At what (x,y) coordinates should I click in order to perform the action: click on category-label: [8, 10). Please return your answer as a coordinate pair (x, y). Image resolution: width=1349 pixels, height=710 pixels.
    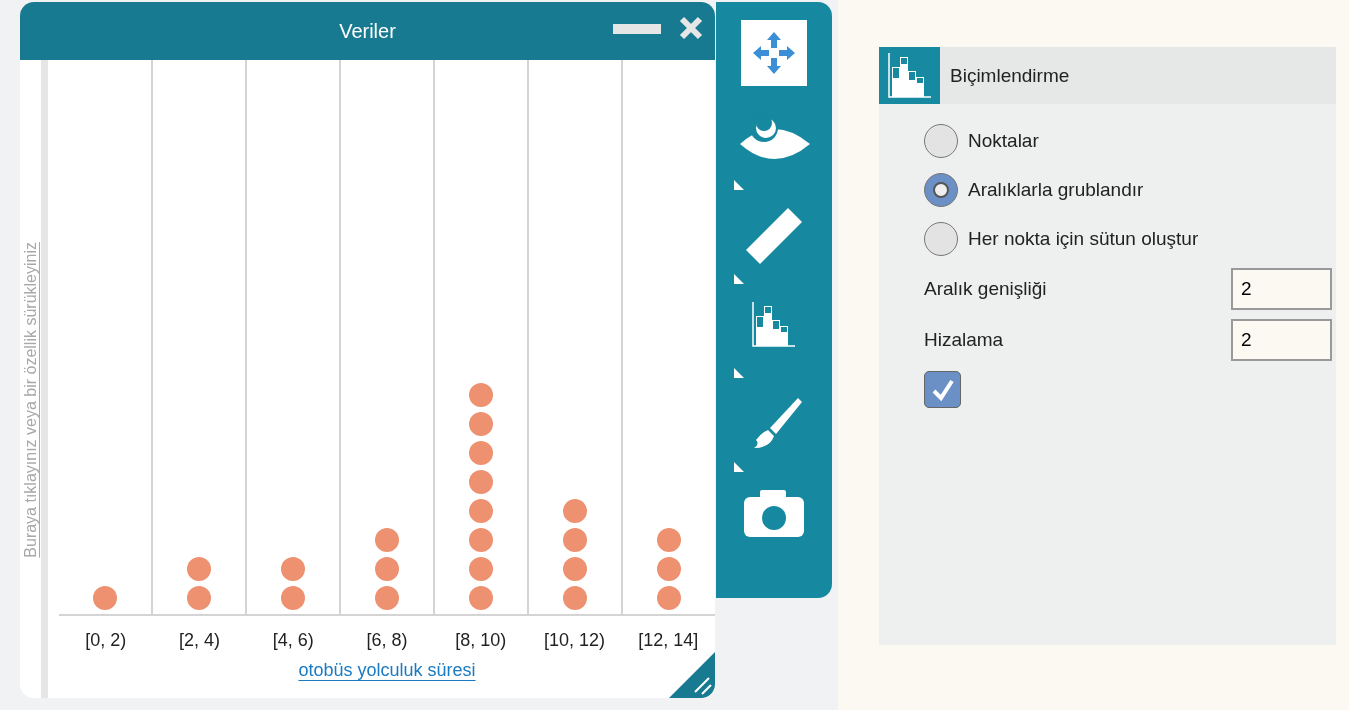
    Looking at the image, I should click on (481, 640).